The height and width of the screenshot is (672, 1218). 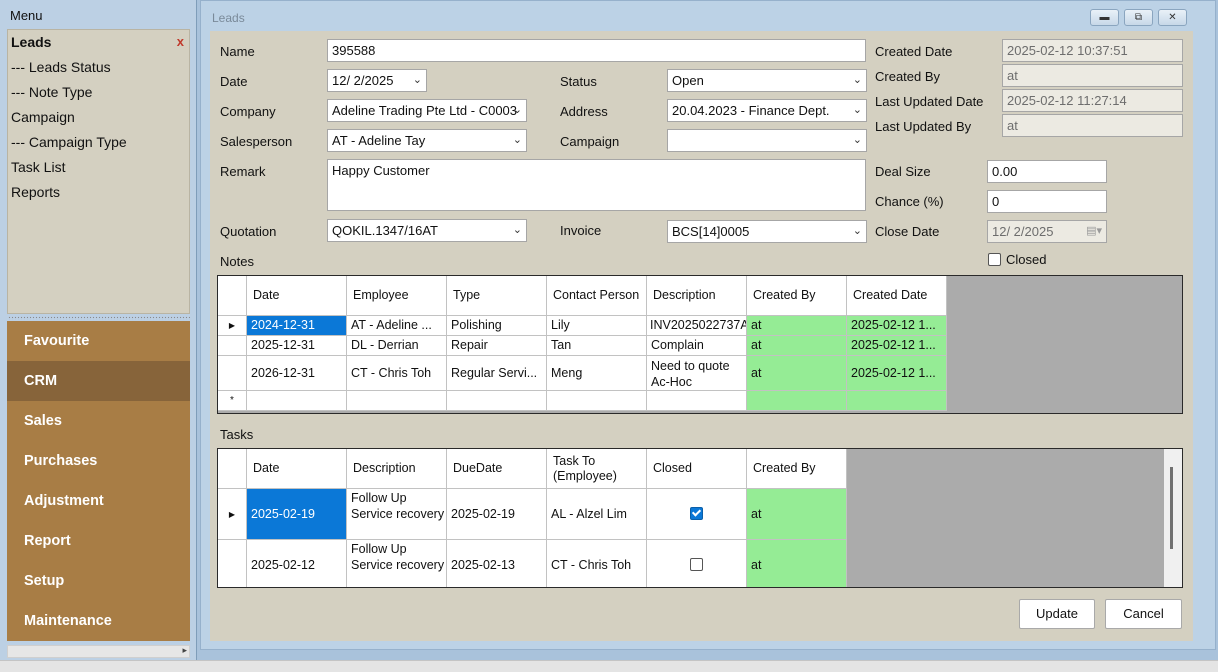 I want to click on date-picker: 12/ 2/2025 ⌄, so click(x=377, y=80).